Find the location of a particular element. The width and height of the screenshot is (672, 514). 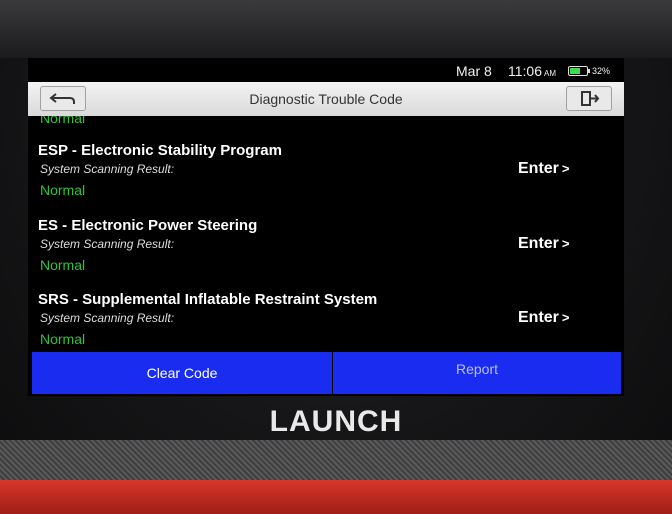

top-item-status: Normal is located at coordinates (63, 121).